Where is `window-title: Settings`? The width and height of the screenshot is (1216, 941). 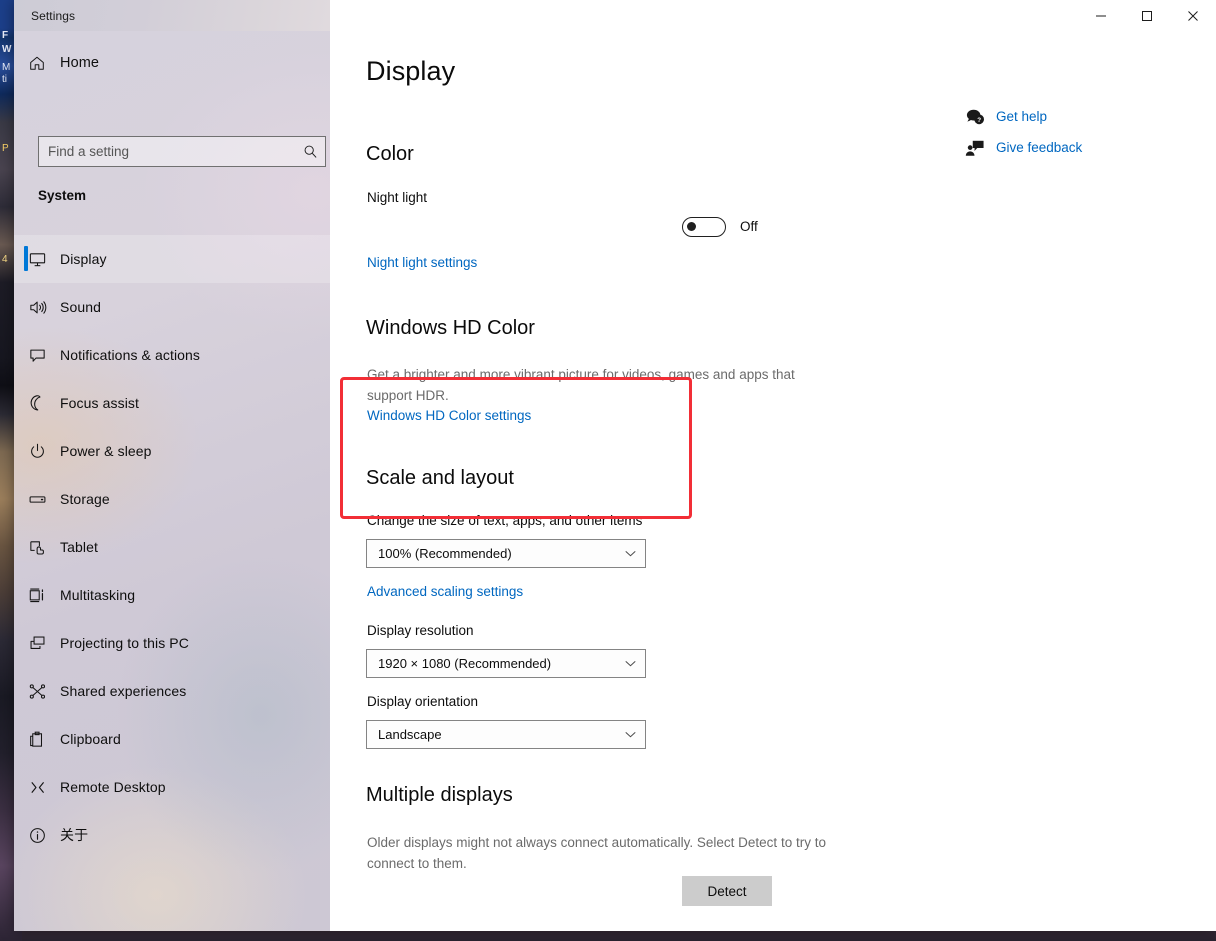 window-title: Settings is located at coordinates (53, 15).